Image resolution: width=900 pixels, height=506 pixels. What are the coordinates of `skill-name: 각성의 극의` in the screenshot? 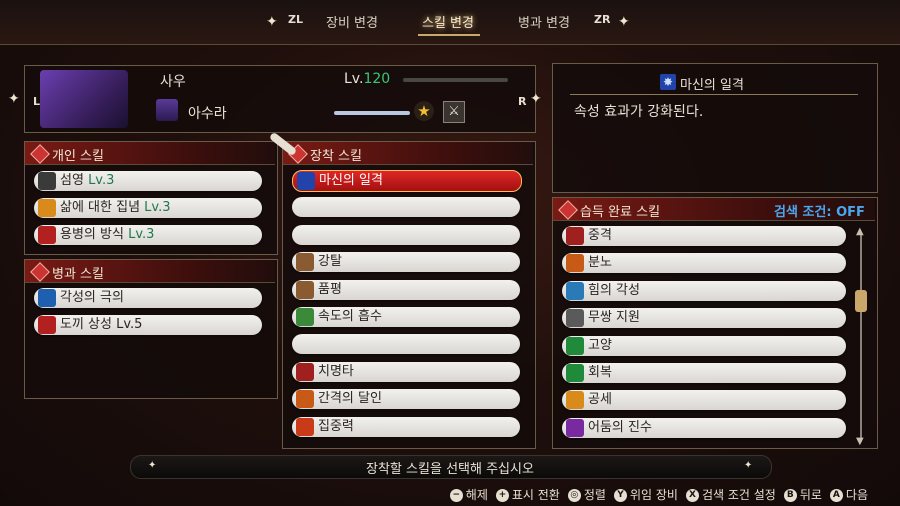 It's located at (92, 297).